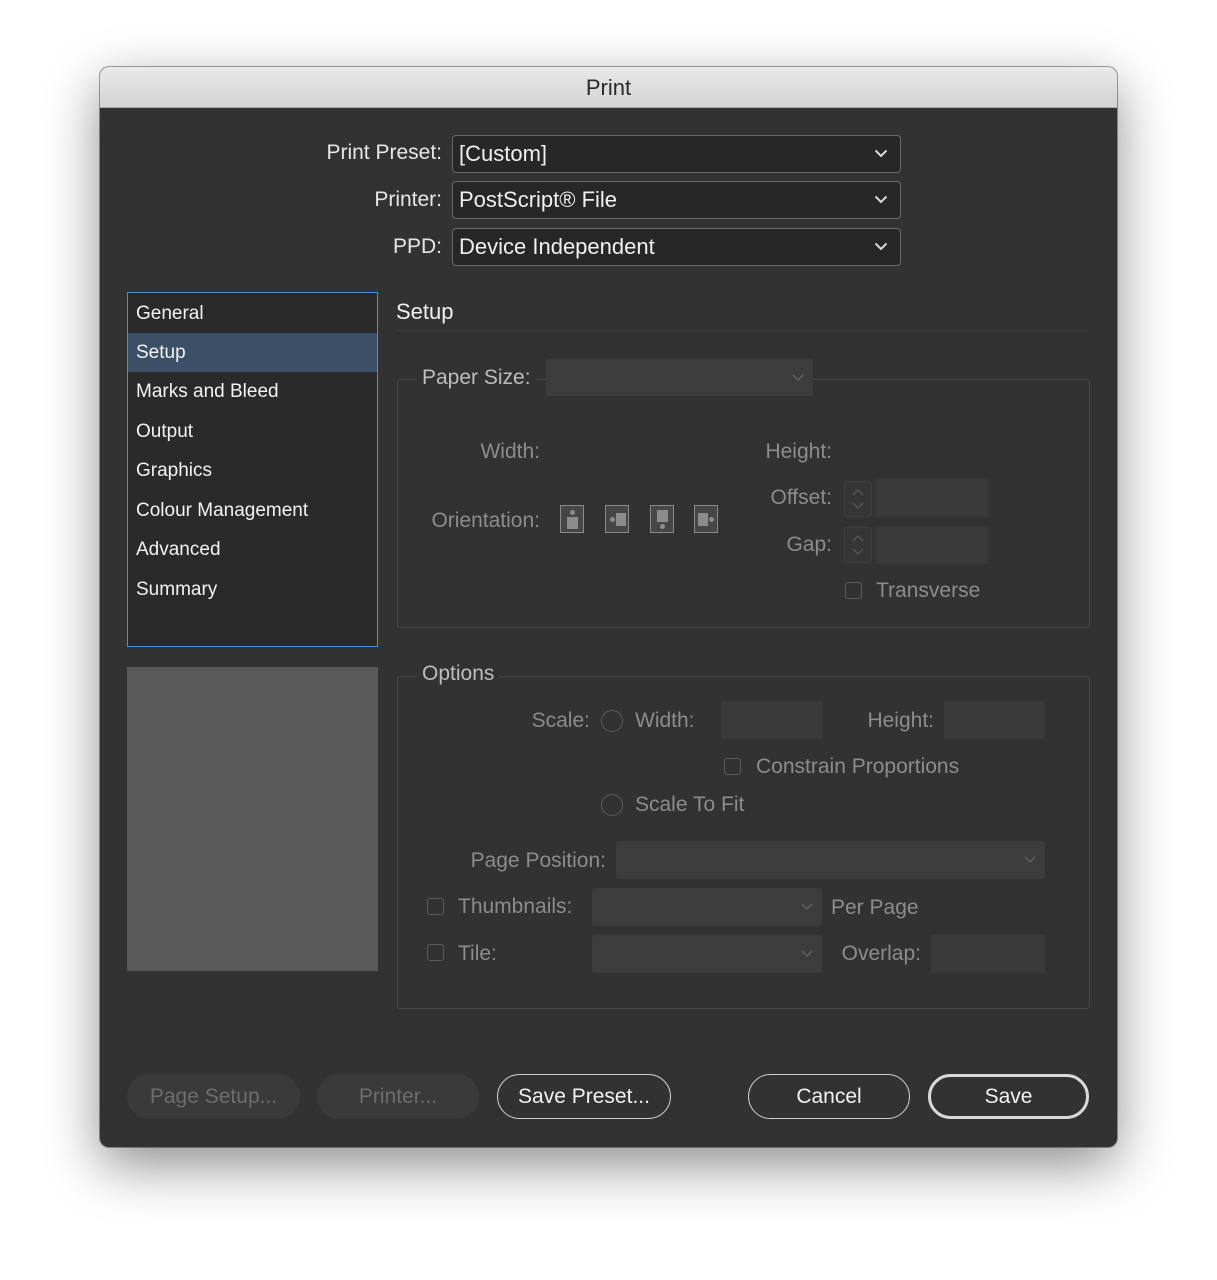 The height and width of the screenshot is (1280, 1217). What do you see at coordinates (707, 954) in the screenshot?
I see `tile-select` at bounding box center [707, 954].